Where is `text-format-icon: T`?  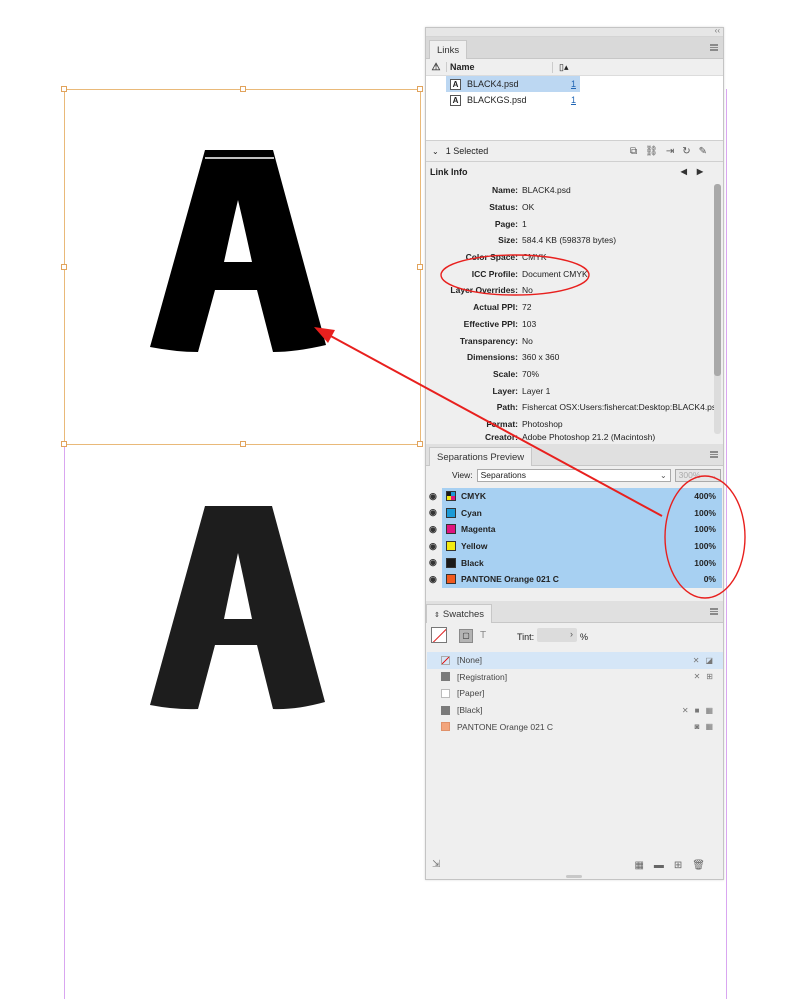
text-format-icon: T is located at coordinates (483, 635).